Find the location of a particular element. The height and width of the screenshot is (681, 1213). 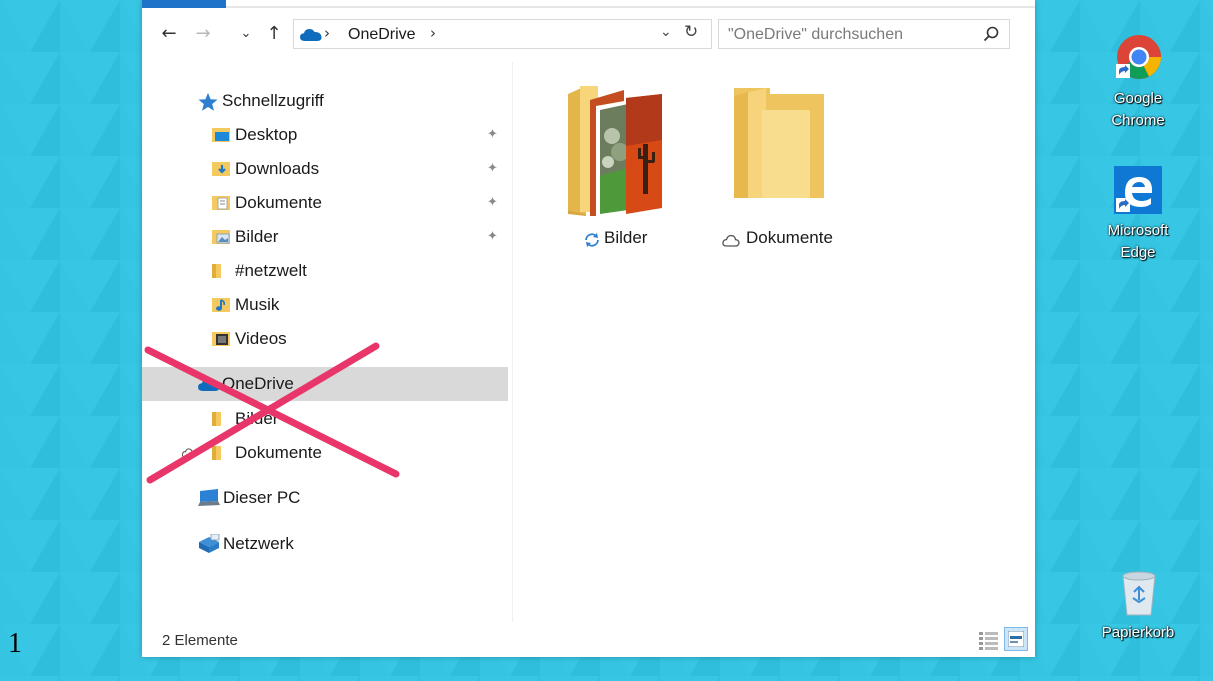

folder-label: Dokumente is located at coordinates (789, 237).